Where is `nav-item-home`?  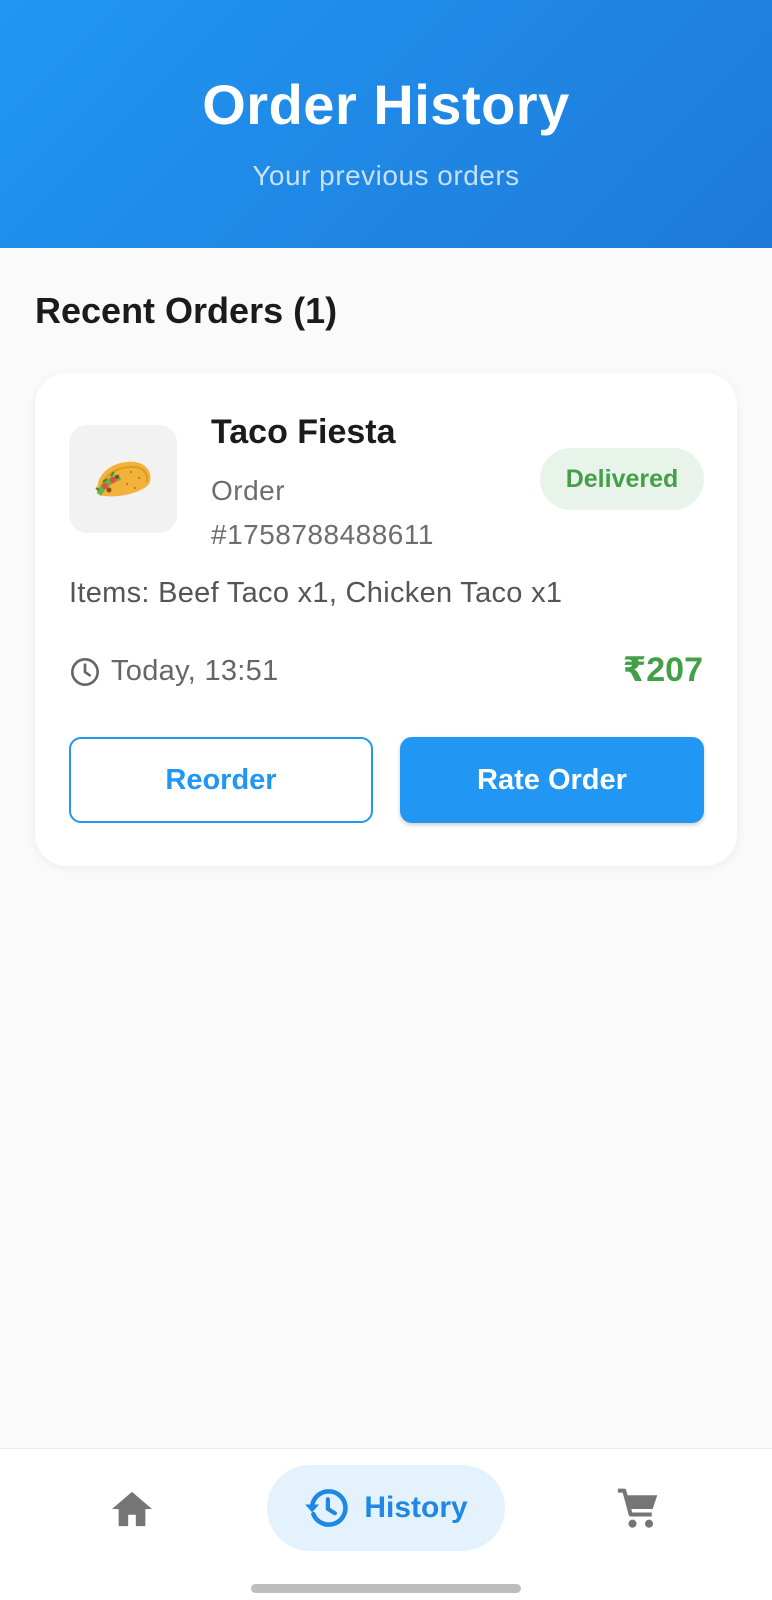
nav-item-home is located at coordinates (132, 1509).